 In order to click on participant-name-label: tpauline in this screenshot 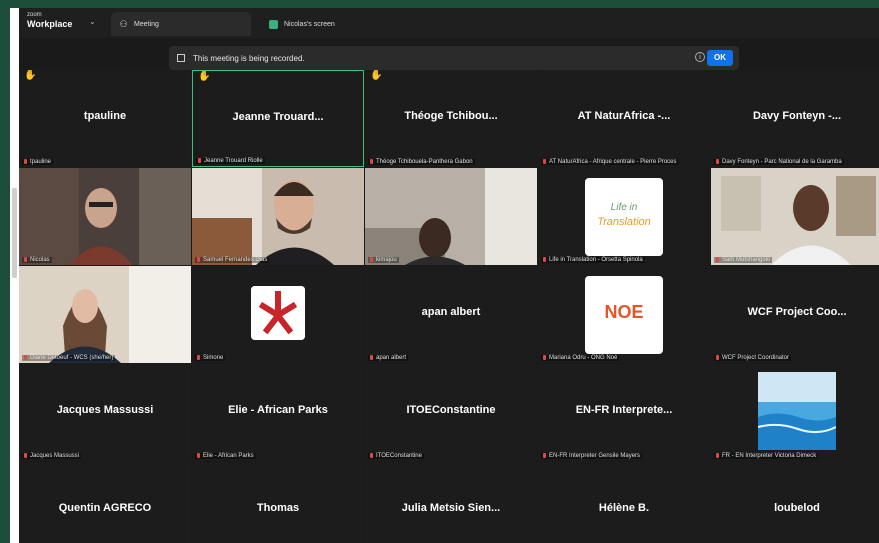, I will do `click(38, 161)`.